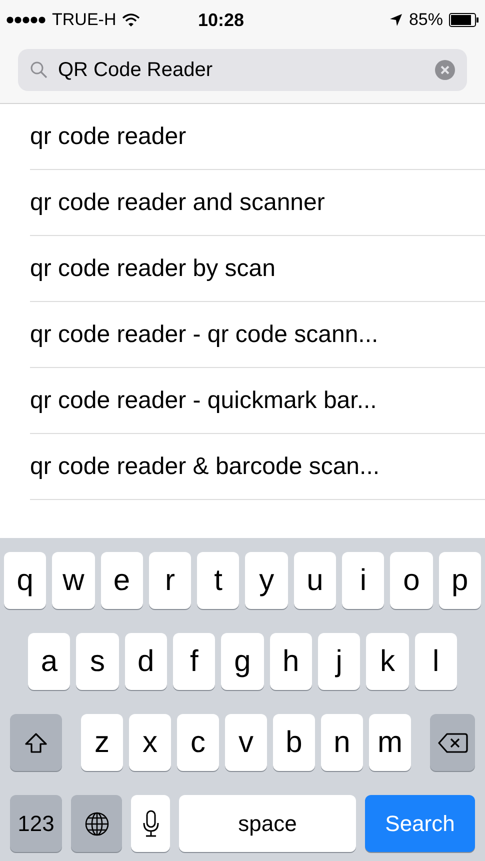 The height and width of the screenshot is (861, 485). I want to click on location-arrow-icon, so click(395, 20).